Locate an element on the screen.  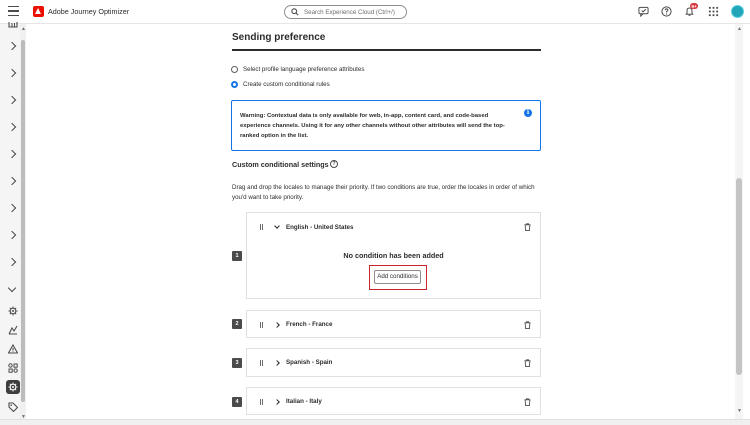
add-conditions-highlight: Add conditions is located at coordinates (398, 277).